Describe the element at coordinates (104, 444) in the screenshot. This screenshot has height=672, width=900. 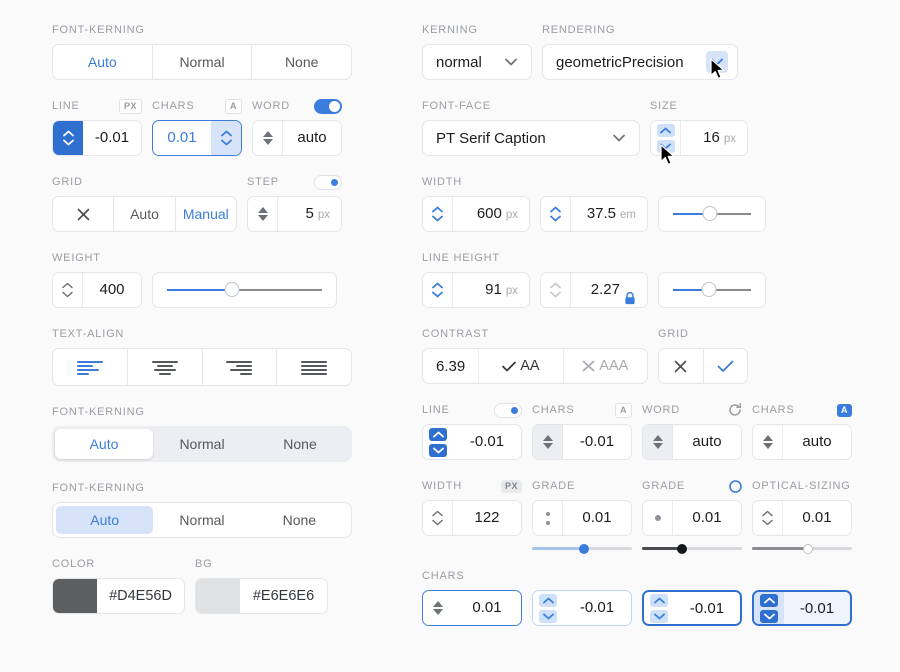
I see `font-kerning-2-option-auto: Auto` at that location.